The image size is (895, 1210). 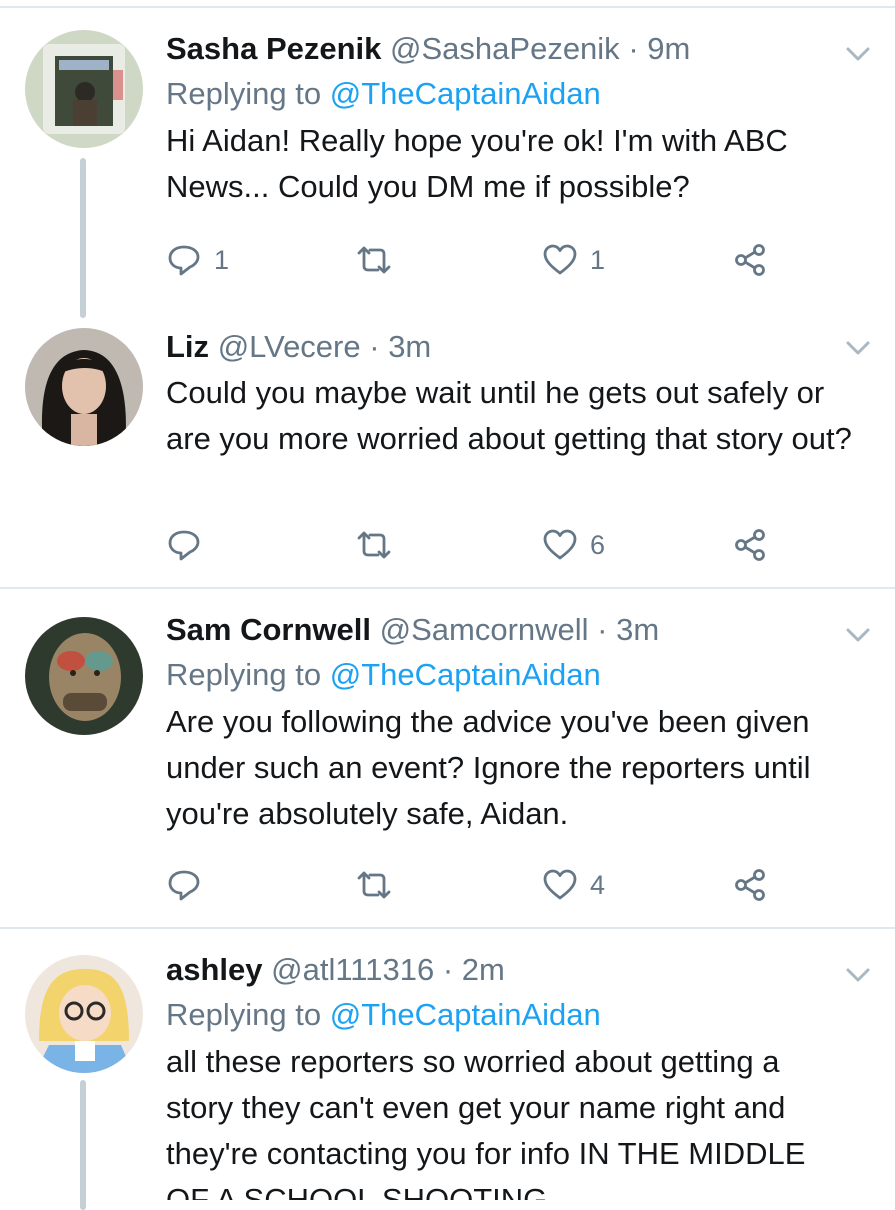 What do you see at coordinates (289, 346) in the screenshot?
I see `author-handle: @LVecere` at bounding box center [289, 346].